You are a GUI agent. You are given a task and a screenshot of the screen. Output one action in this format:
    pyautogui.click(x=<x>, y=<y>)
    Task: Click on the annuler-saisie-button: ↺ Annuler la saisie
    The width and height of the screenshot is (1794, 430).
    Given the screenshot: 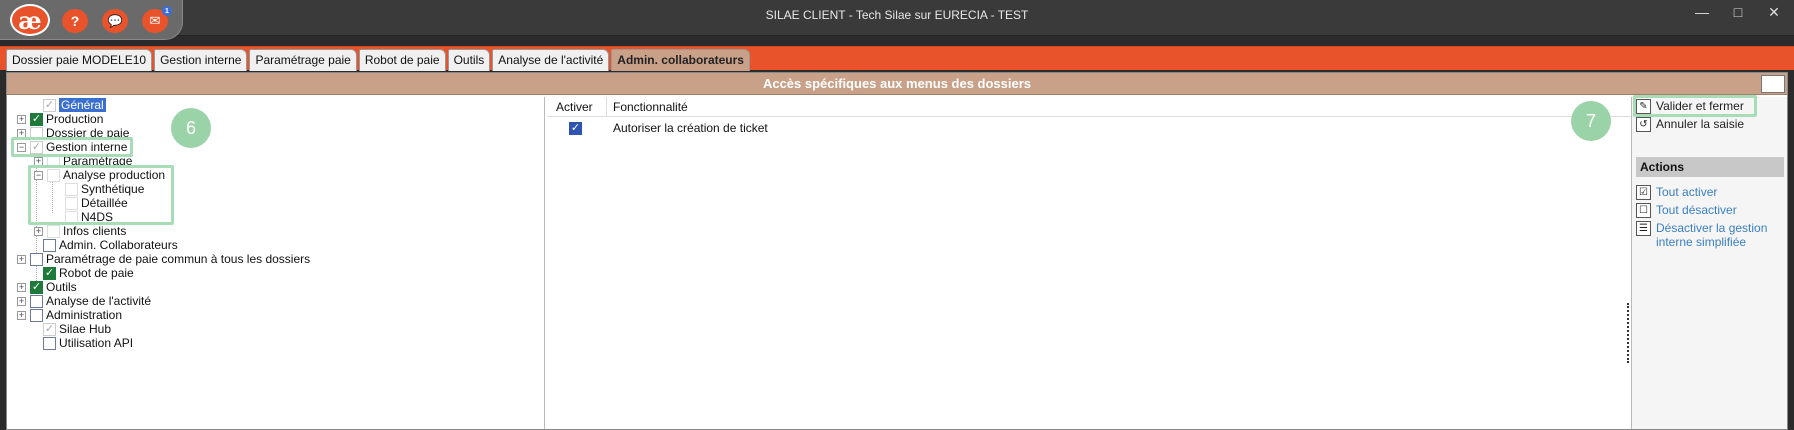 What is the action you would take?
    pyautogui.click(x=1690, y=124)
    